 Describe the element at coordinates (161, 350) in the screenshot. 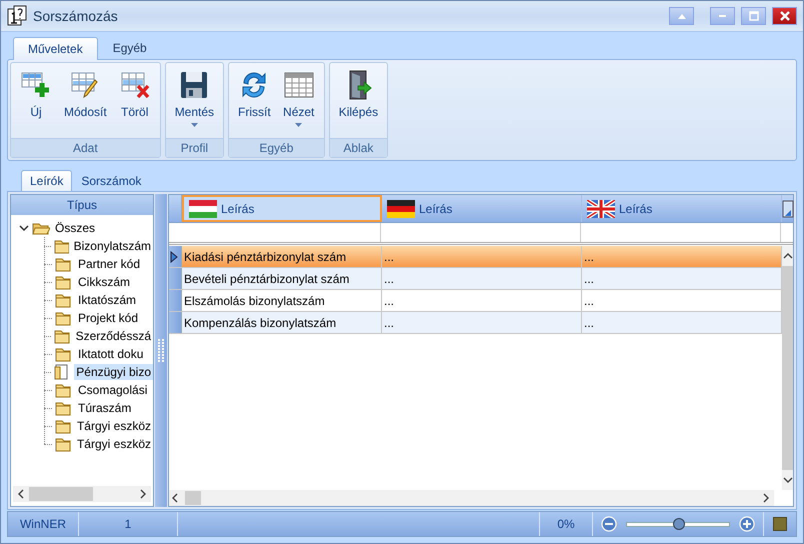

I see `splitter-grip-icon` at that location.